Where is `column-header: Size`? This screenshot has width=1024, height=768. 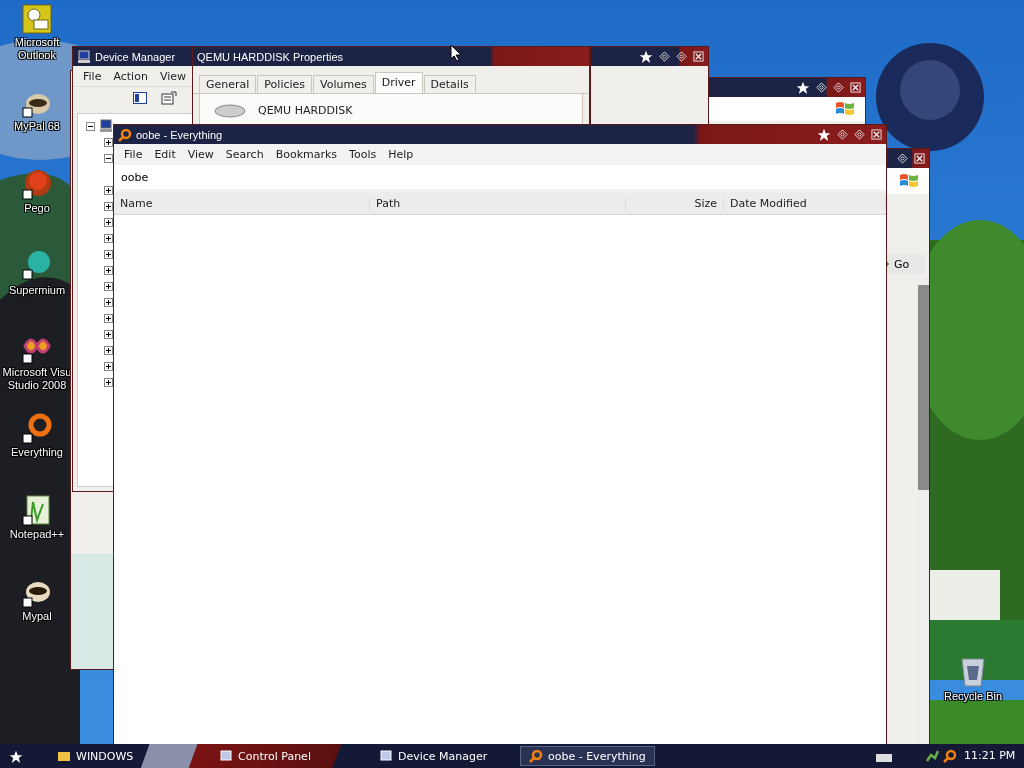
column-header: Size is located at coordinates (675, 203).